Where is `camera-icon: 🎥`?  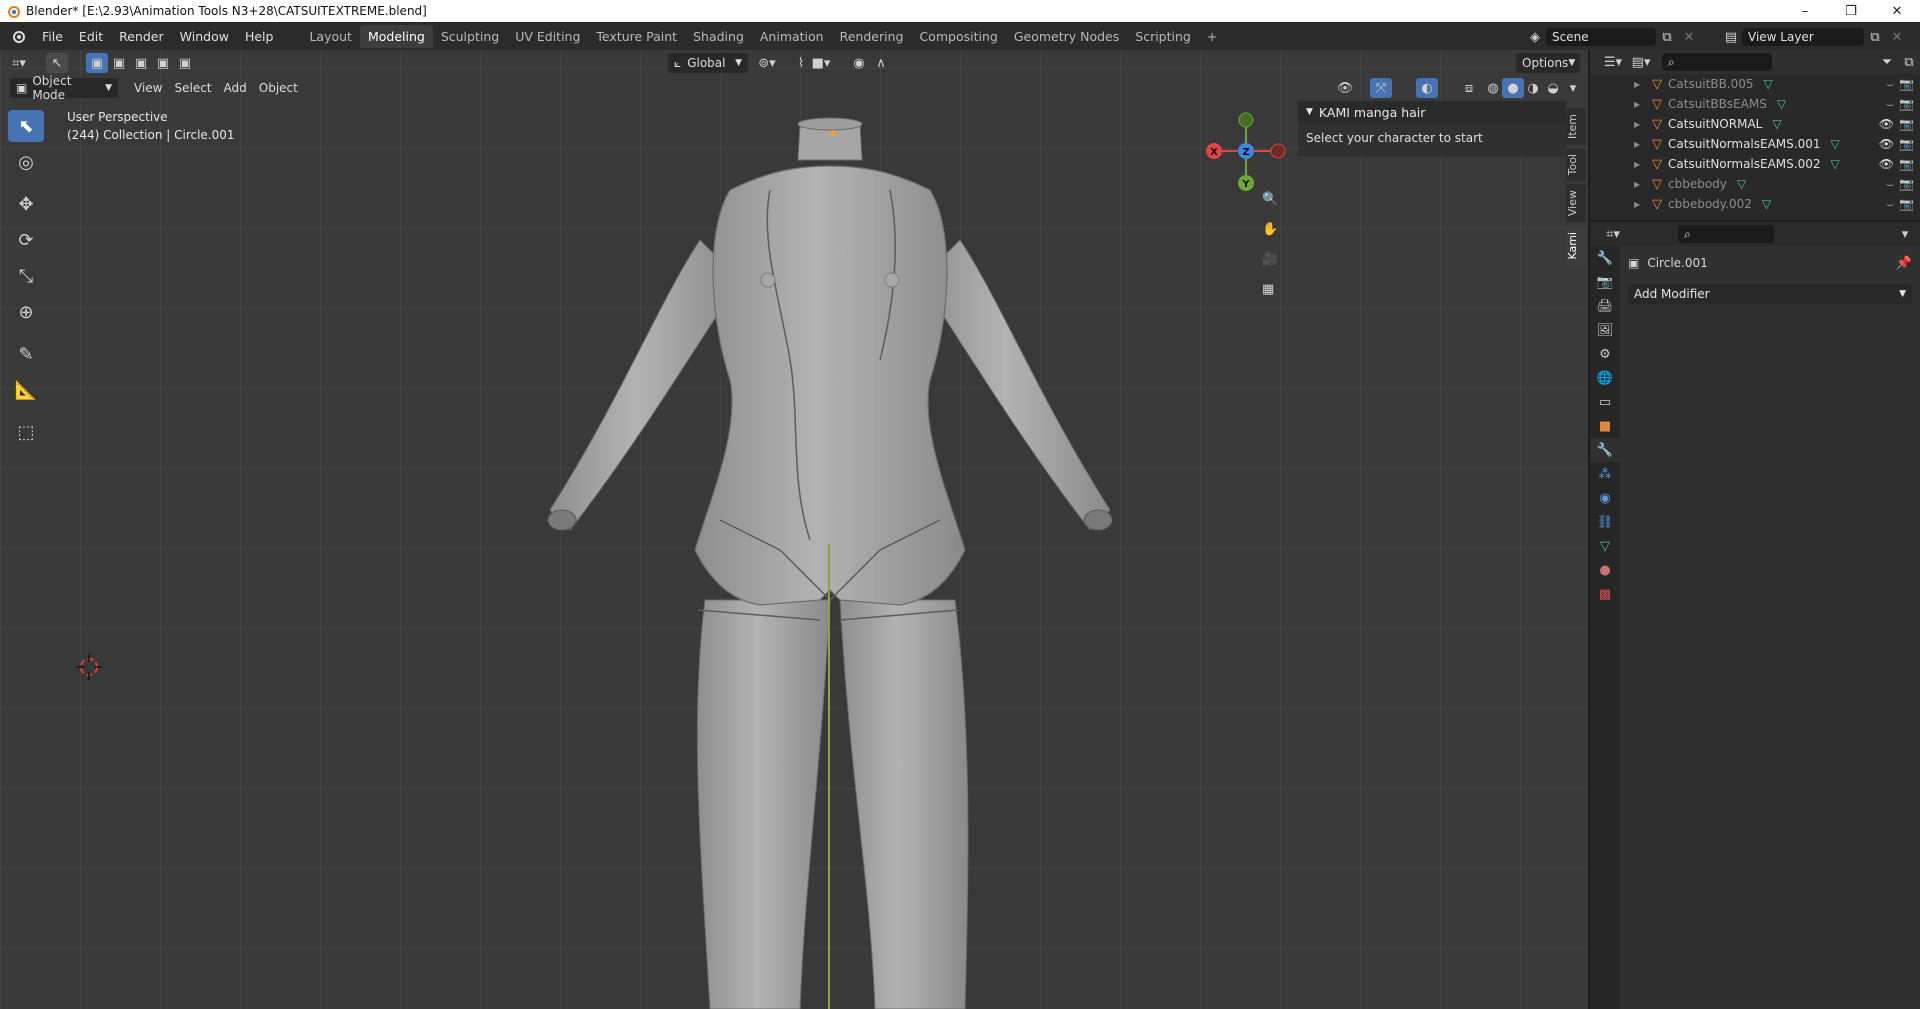 camera-icon: 🎥 is located at coordinates (1270, 259).